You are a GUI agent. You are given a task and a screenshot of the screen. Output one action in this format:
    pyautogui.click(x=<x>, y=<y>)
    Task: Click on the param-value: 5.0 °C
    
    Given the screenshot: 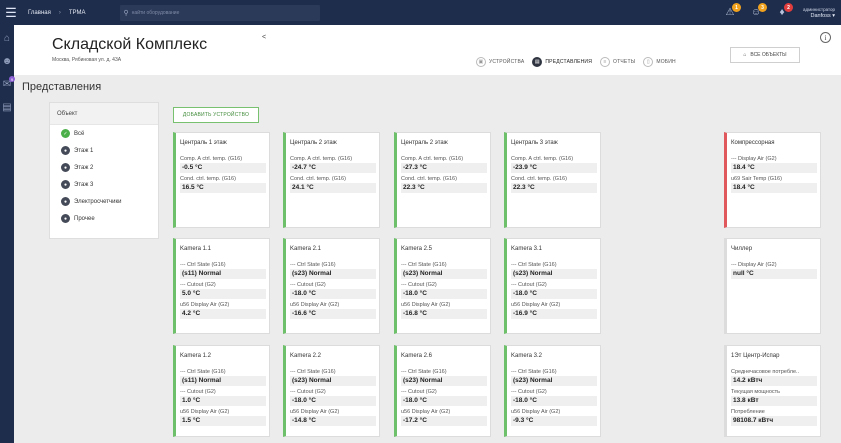 What is the action you would take?
    pyautogui.click(x=223, y=294)
    